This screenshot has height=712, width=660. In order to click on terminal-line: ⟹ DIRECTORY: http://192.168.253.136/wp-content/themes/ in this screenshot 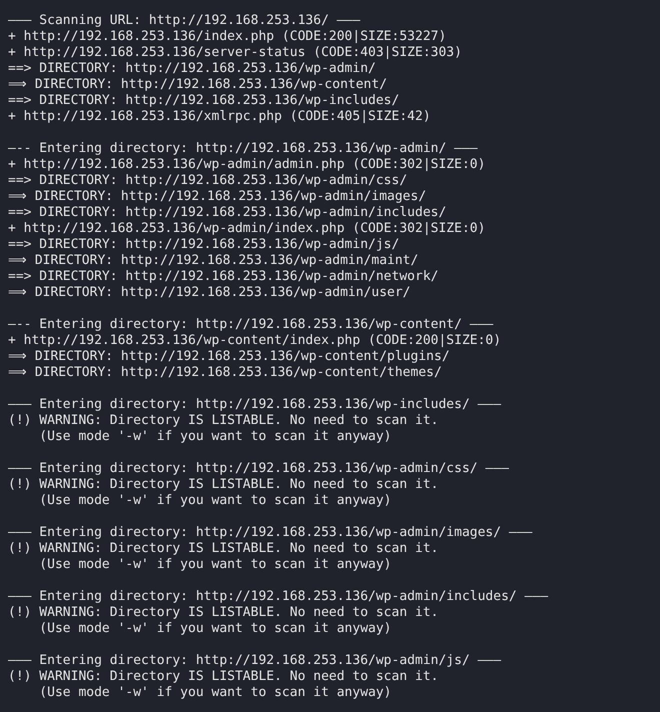, I will do `click(225, 373)`.